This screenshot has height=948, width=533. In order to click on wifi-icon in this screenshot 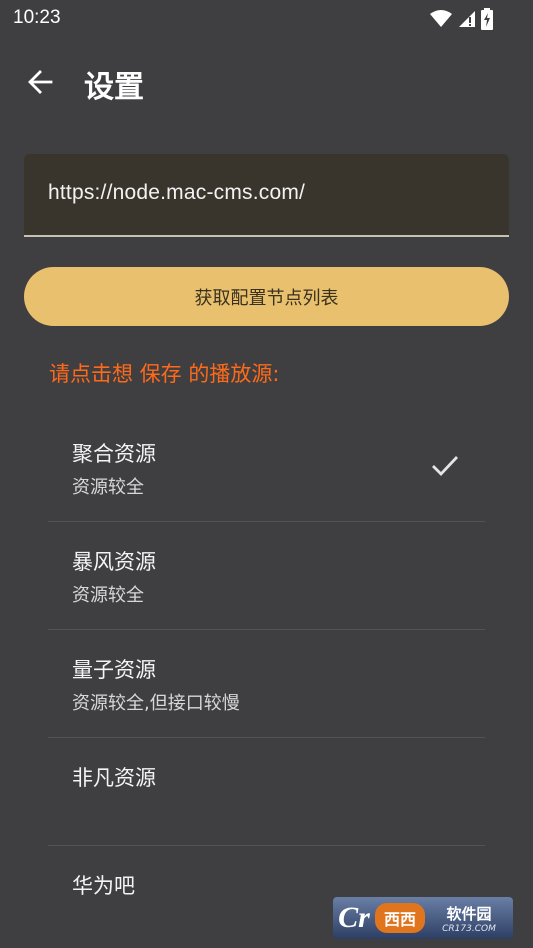, I will do `click(441, 18)`.